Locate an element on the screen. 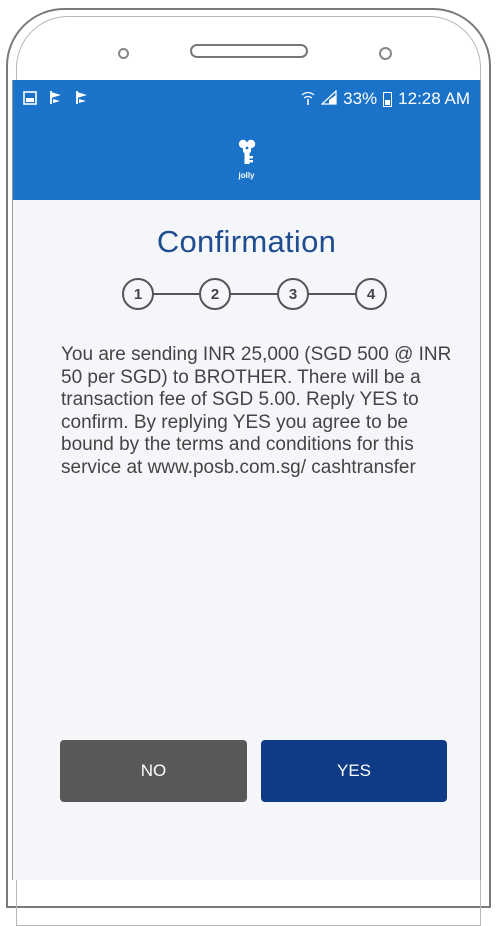 The height and width of the screenshot is (926, 497). step-4: 4 is located at coordinates (371, 294).